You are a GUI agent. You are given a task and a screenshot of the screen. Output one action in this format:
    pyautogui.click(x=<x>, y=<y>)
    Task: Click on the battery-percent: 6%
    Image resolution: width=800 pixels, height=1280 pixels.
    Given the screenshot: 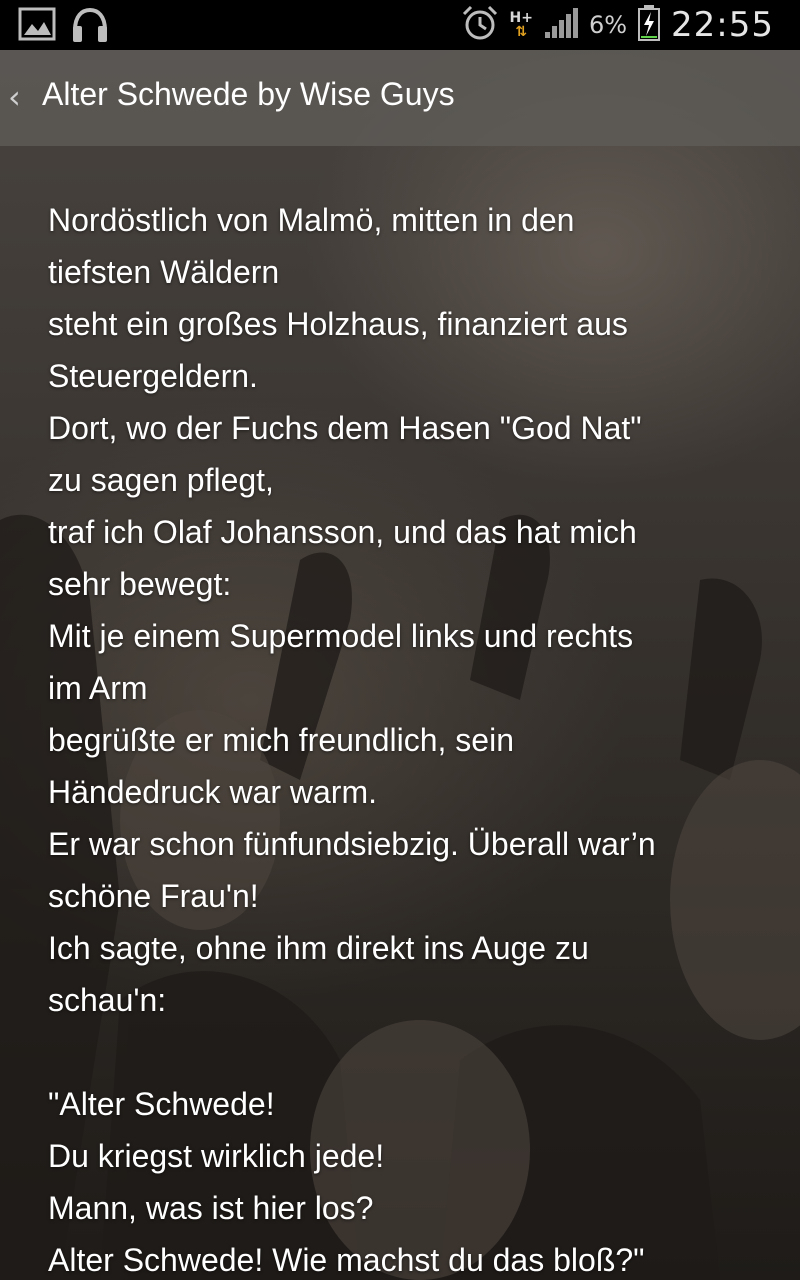 What is the action you would take?
    pyautogui.click(x=608, y=25)
    